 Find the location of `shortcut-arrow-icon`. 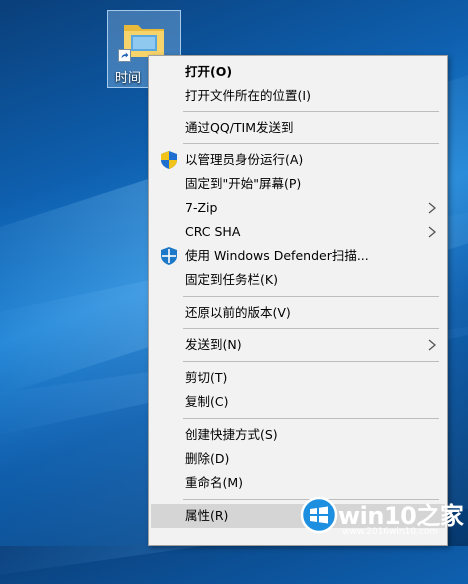

shortcut-arrow-icon is located at coordinates (124, 55).